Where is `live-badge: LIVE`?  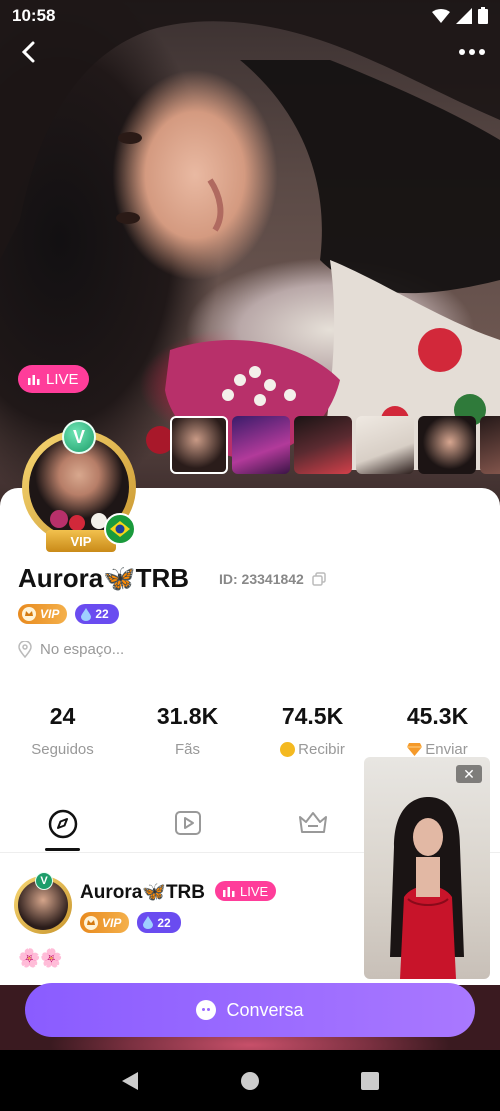
live-badge: LIVE is located at coordinates (53, 379).